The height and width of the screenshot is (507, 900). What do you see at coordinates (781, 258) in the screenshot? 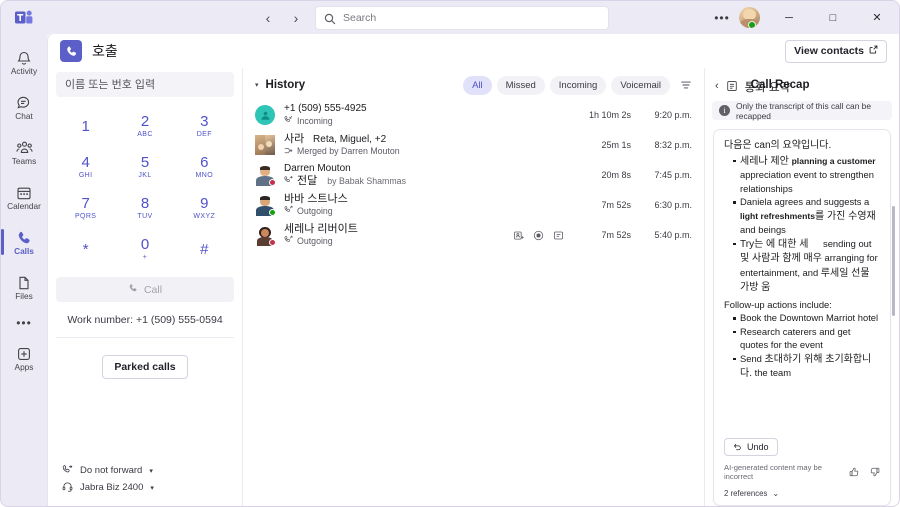
I see `summary-ko2: 및 사람과 함께 매우` at bounding box center [781, 258].